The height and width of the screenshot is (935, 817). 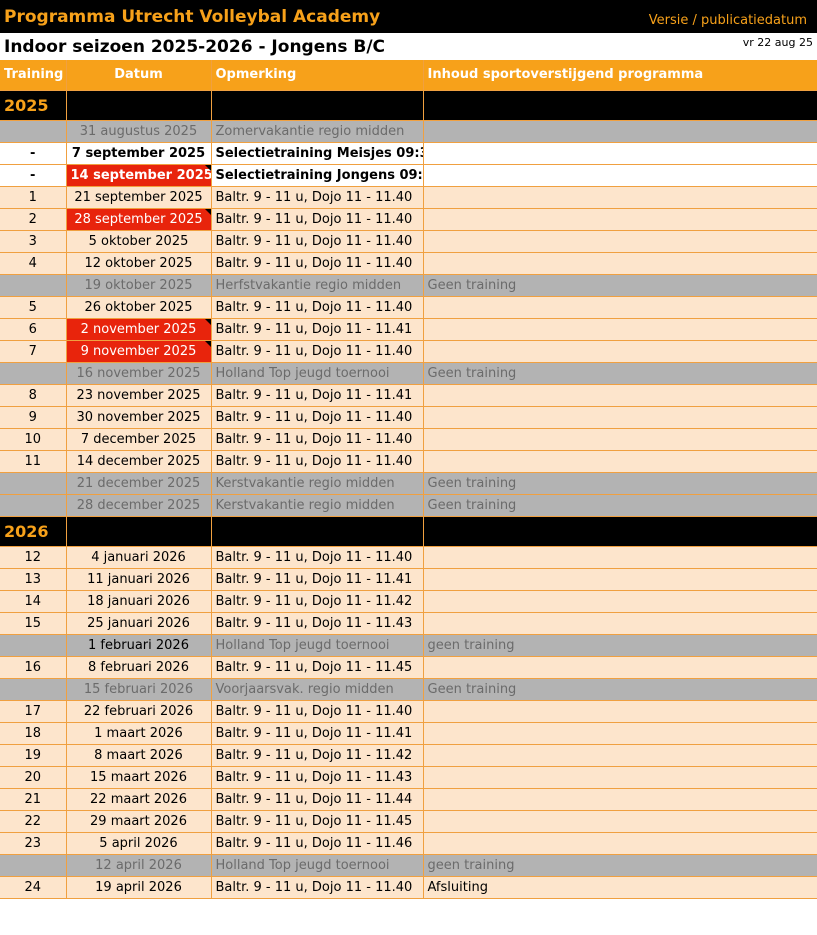 I want to click on cell-datum: 28 december 2025, so click(x=139, y=505).